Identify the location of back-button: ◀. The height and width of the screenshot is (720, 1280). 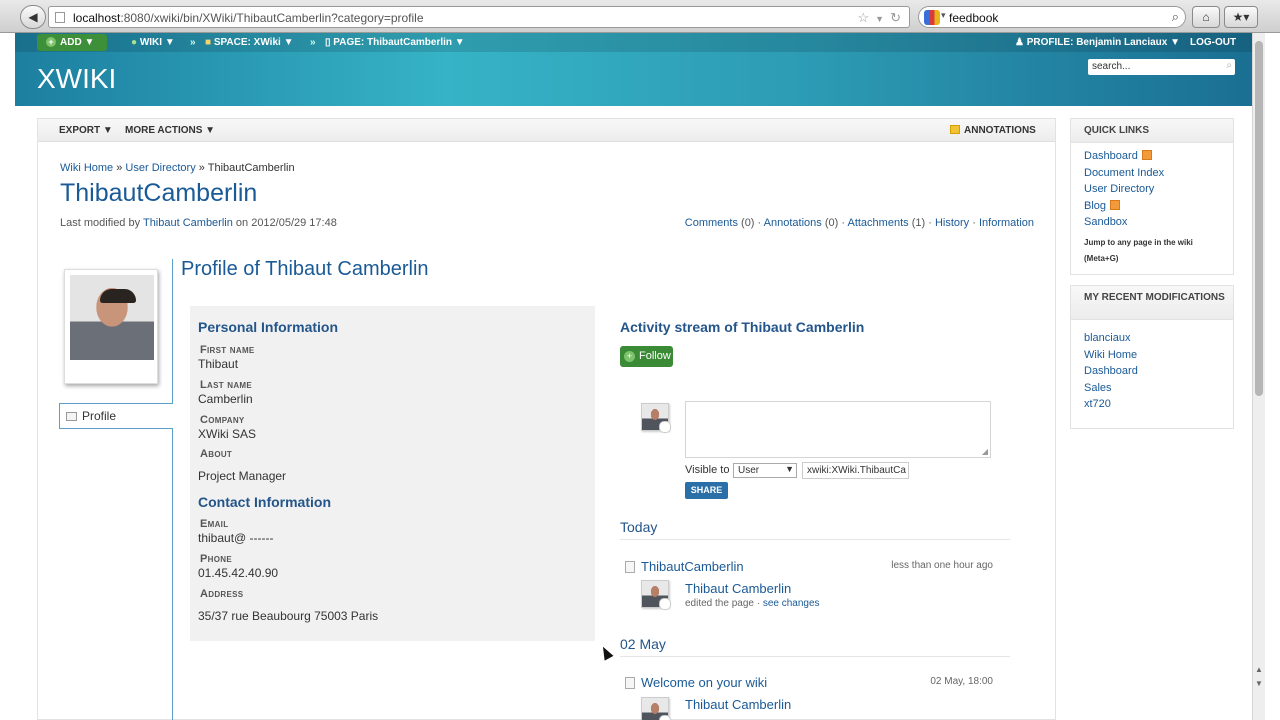
(33, 17).